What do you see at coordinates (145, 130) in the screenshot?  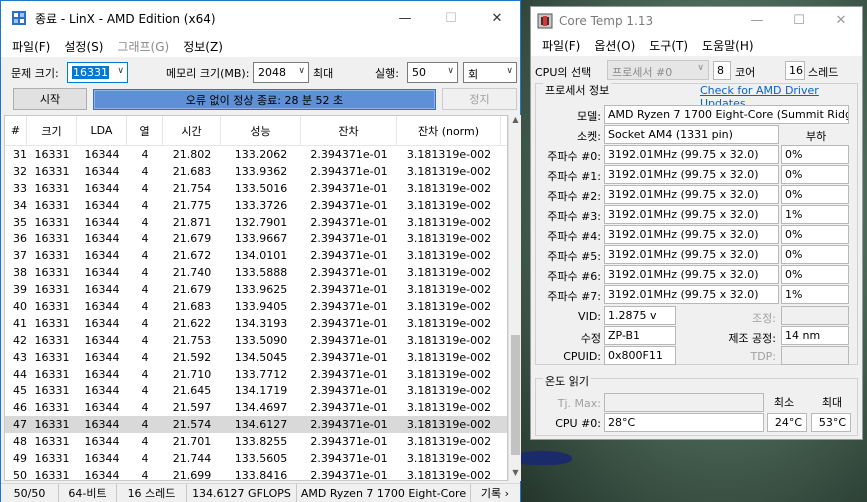 I see `column-header: 열` at bounding box center [145, 130].